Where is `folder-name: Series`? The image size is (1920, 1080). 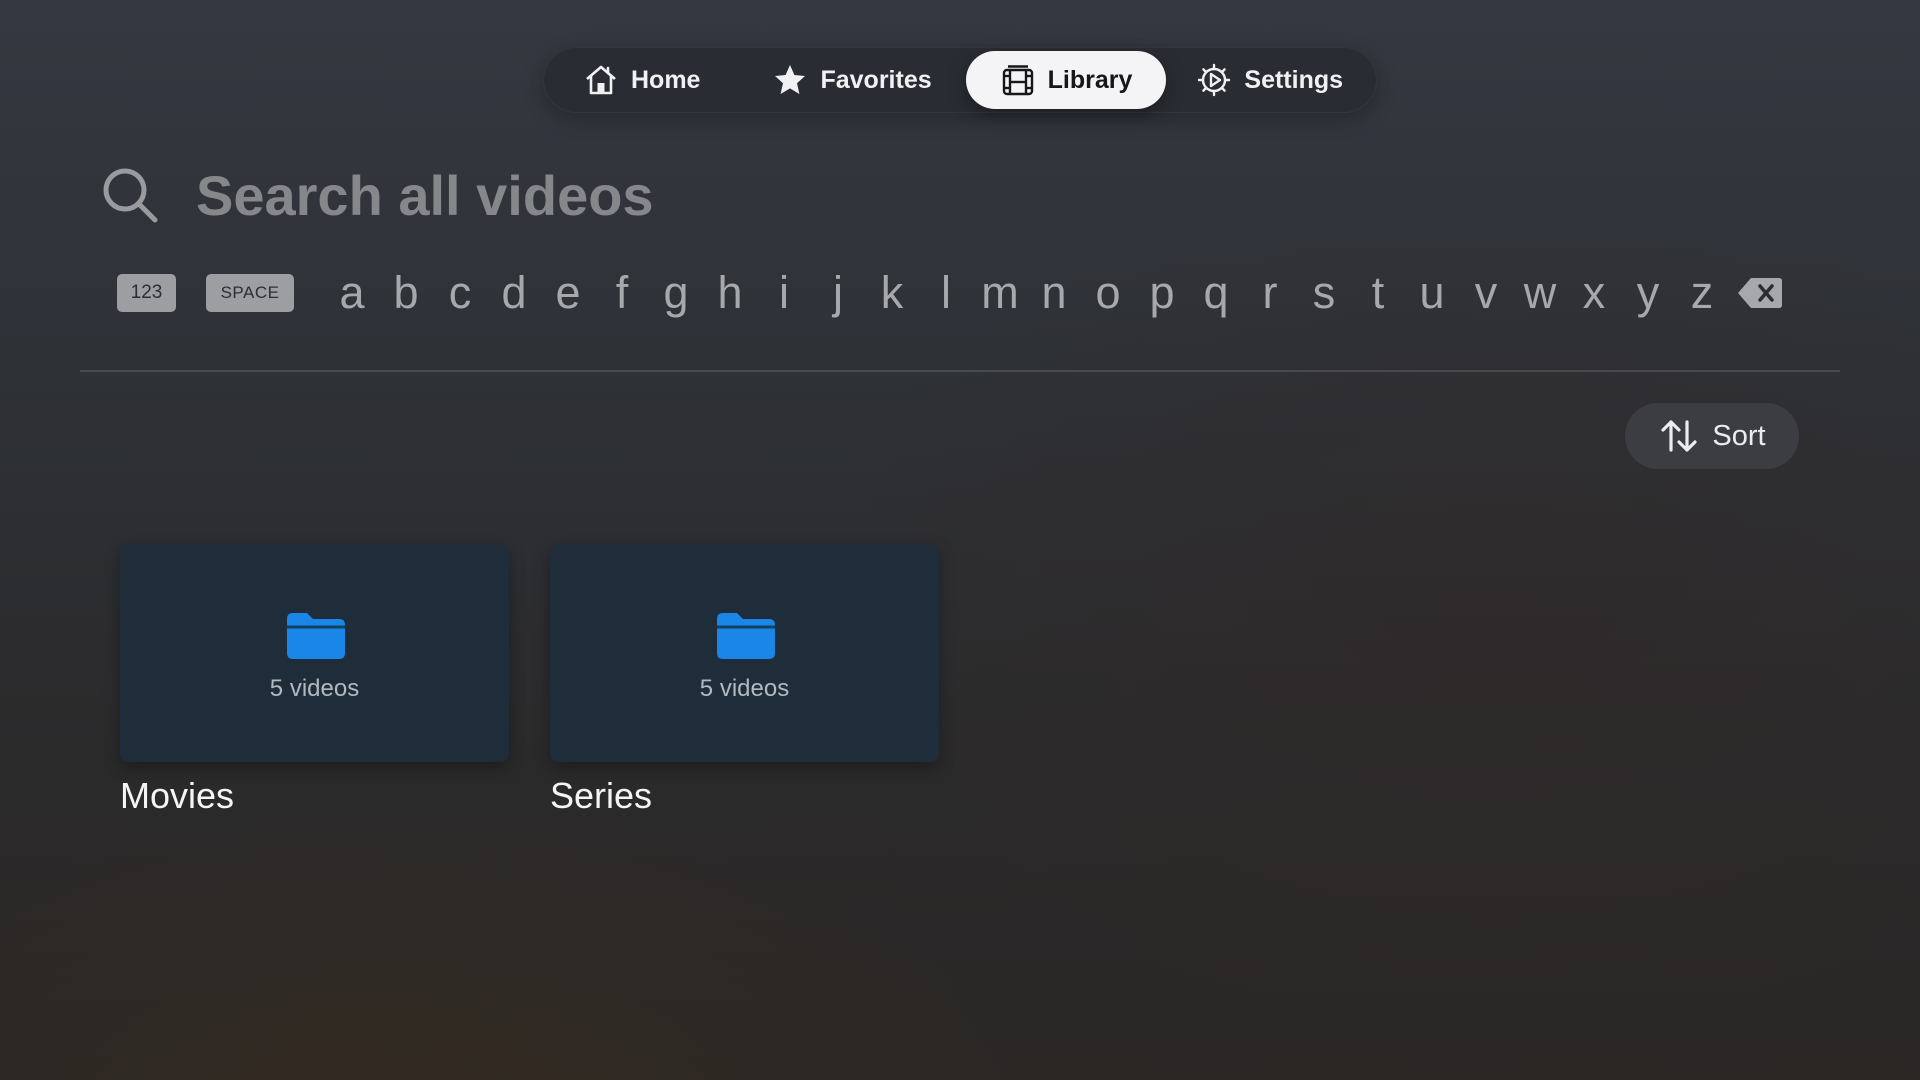 folder-name: Series is located at coordinates (601, 795).